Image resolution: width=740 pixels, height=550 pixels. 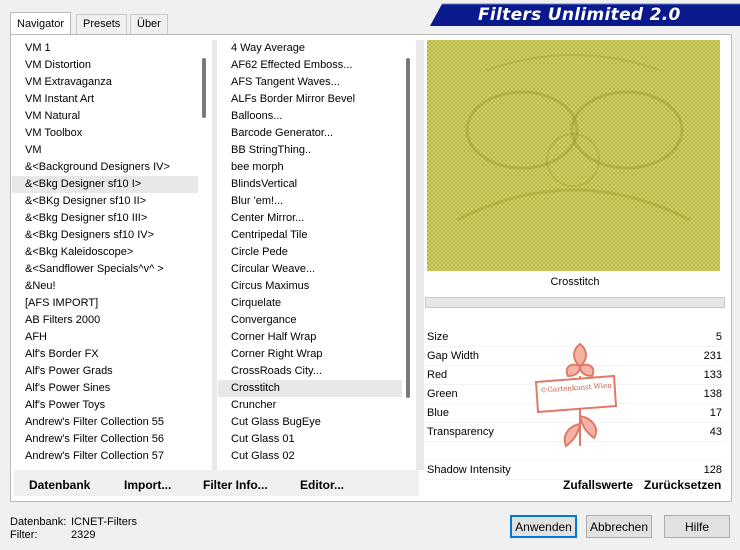 What do you see at coordinates (716, 432) in the screenshot?
I see `parameter-value: 43` at bounding box center [716, 432].